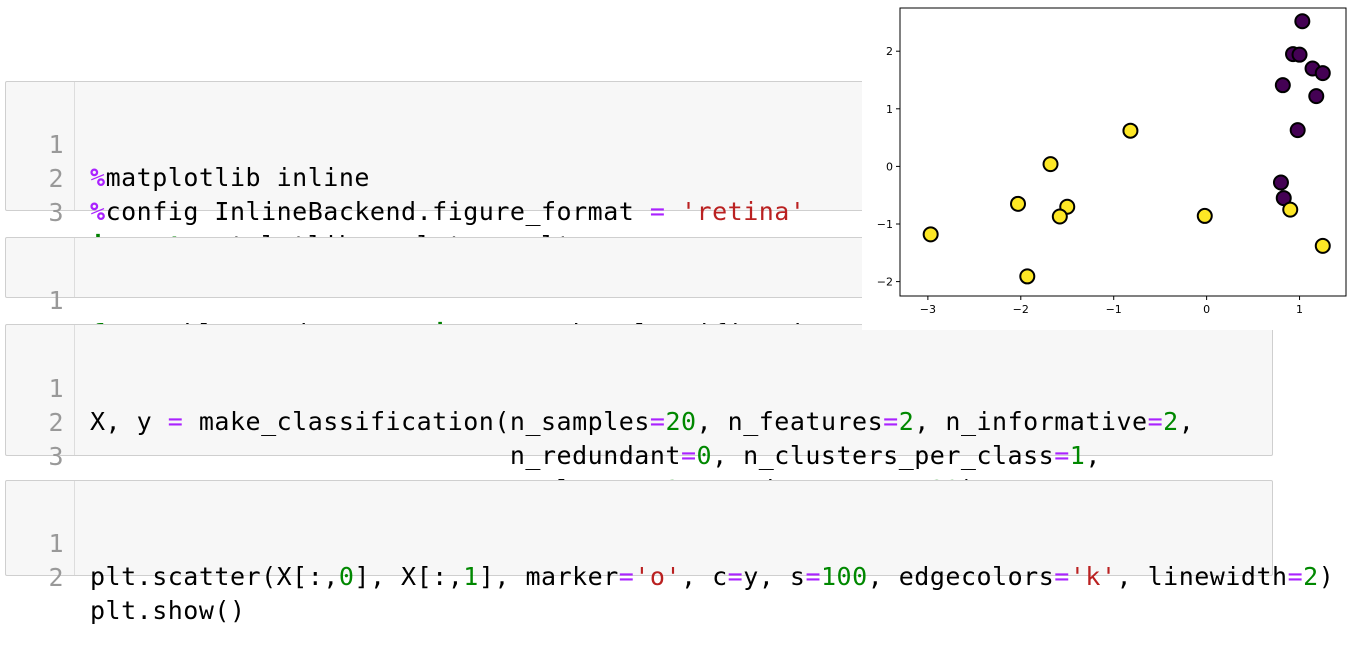 Image resolution: width=1356 pixels, height=660 pixels. I want to click on x-tick-label: 0, so click(1206, 309).